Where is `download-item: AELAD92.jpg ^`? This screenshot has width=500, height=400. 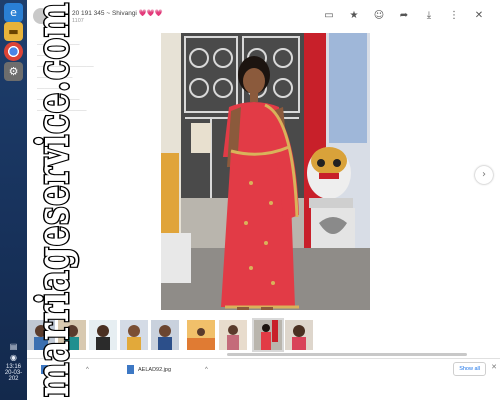 download-item: AELAD92.jpg ^ is located at coordinates (167, 369).